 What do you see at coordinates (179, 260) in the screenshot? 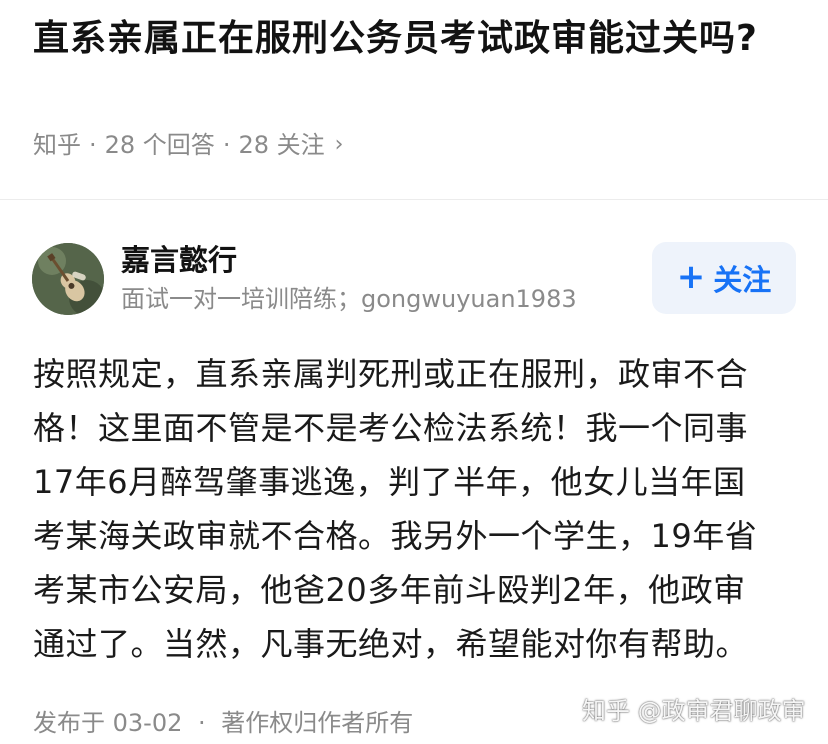
I see `author-name: 嘉言懿行` at bounding box center [179, 260].